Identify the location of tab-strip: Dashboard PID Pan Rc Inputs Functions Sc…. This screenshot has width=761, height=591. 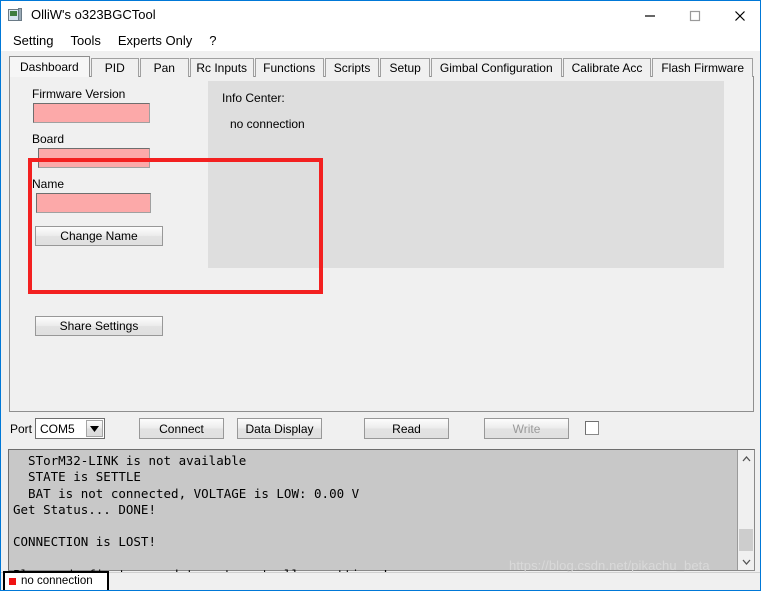
(381, 66).